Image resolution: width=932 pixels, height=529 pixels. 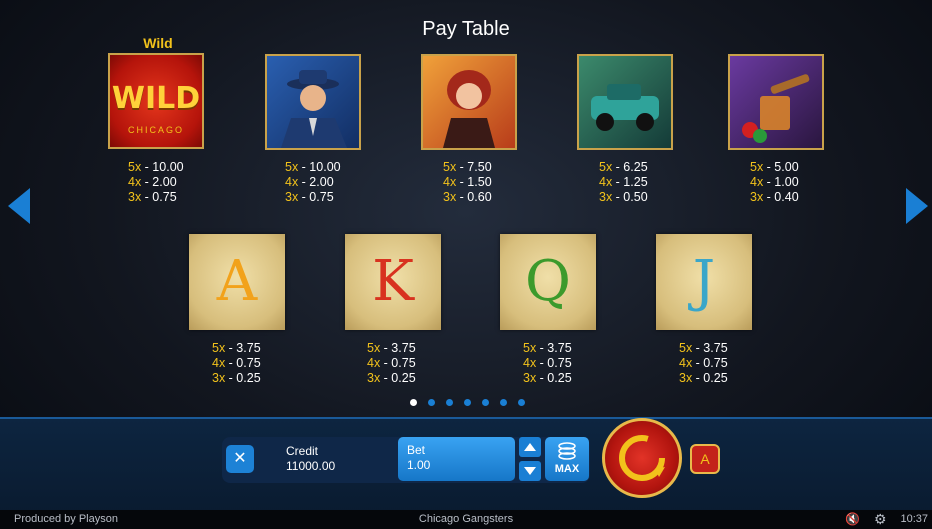 What do you see at coordinates (416, 450) in the screenshot?
I see `bet-label: Bet` at bounding box center [416, 450].